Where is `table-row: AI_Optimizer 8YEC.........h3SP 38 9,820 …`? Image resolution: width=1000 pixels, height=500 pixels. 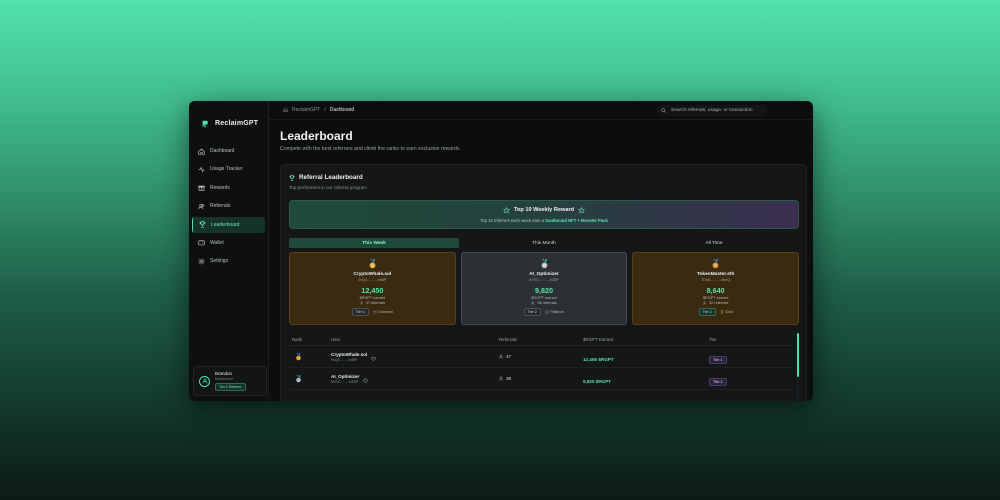
table-row: AI_Optimizer 8YEC.........h3SP 38 9,820 … is located at coordinates (540, 379).